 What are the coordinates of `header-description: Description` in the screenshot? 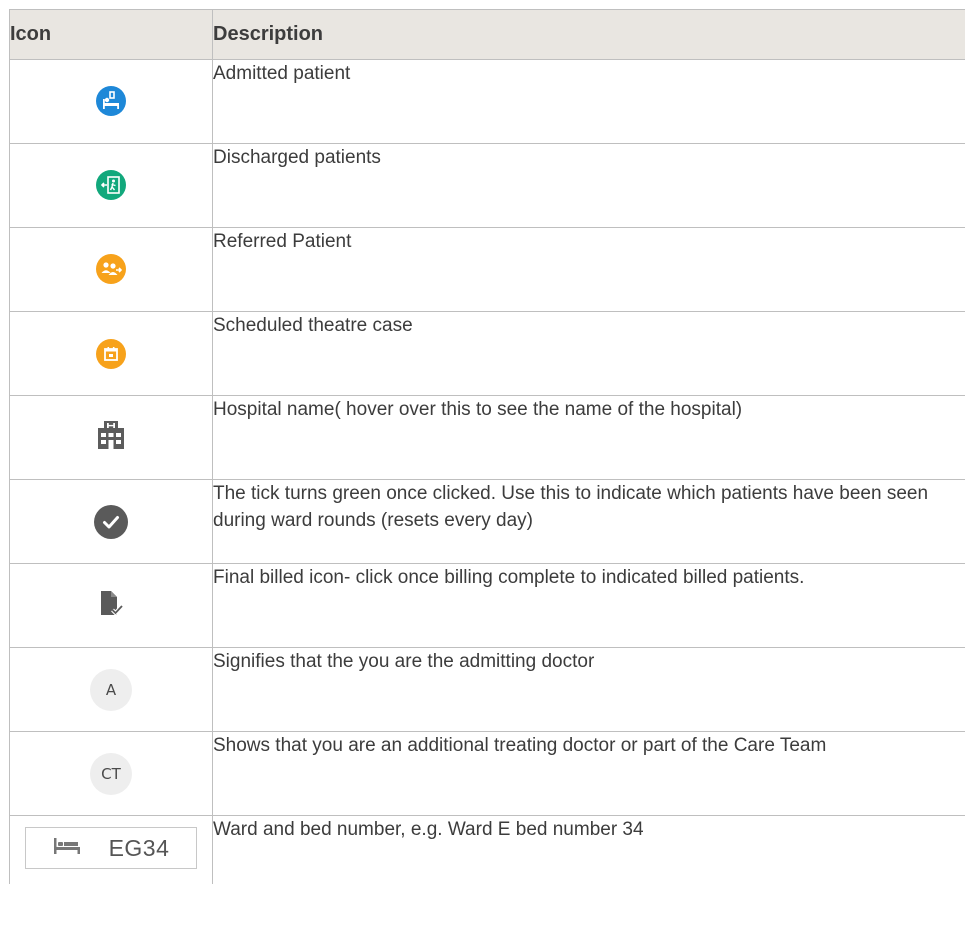 It's located at (588, 34).